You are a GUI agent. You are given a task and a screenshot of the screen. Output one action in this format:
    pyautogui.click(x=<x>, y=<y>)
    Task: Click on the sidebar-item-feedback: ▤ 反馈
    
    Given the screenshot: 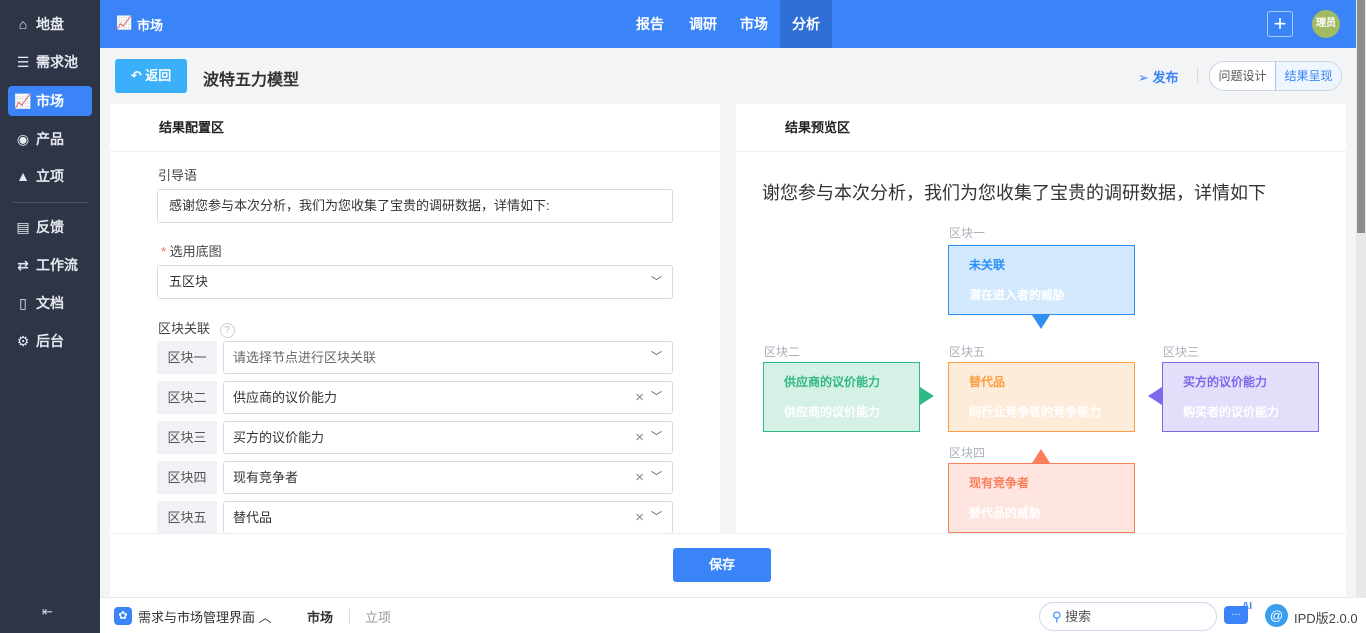 What is the action you would take?
    pyautogui.click(x=50, y=227)
    